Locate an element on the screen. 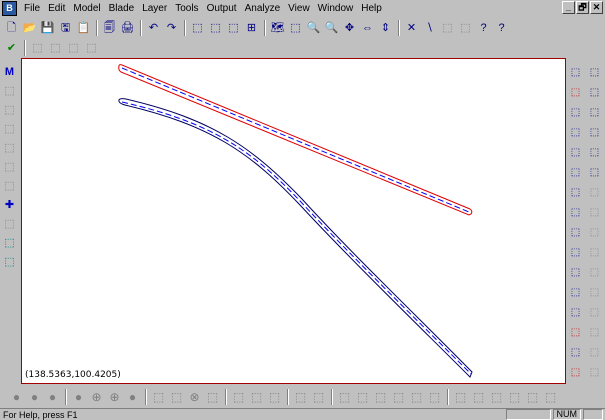  frame-icon: ⬚ is located at coordinates (197, 28).